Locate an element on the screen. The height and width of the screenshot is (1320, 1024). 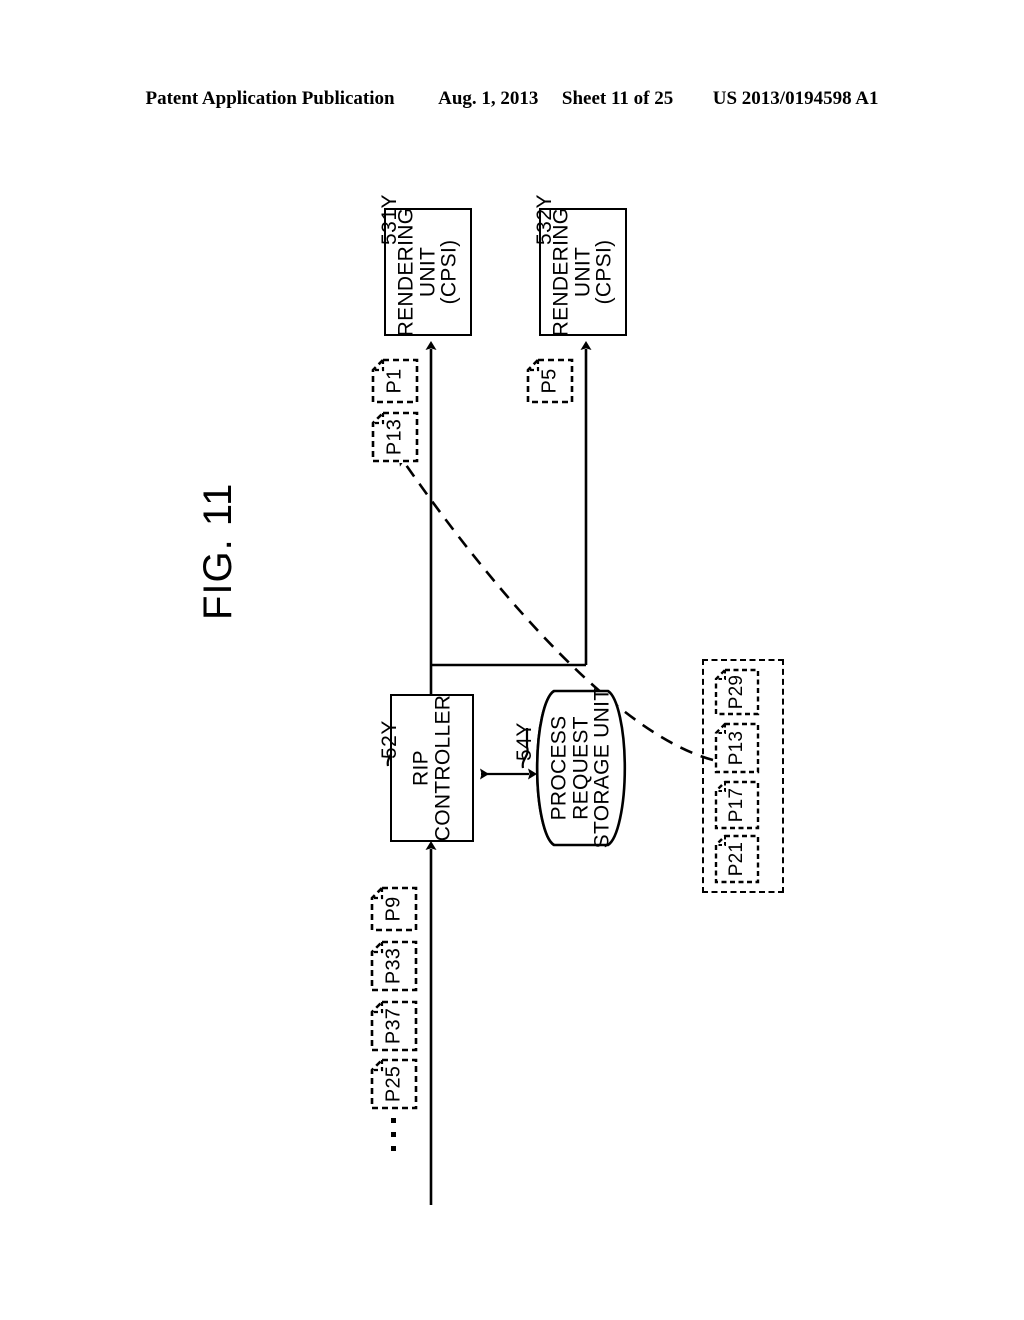
job-doc-p5: P5 is located at coordinates (550, 381).